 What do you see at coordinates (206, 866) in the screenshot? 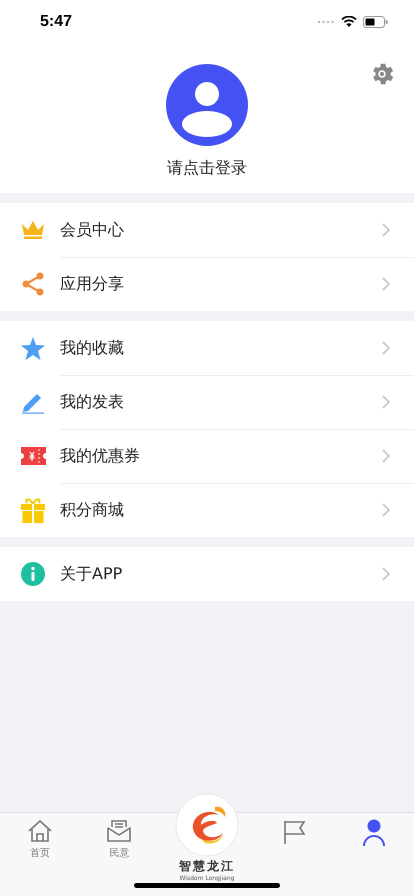
I see `logo-title: 智慧龙江` at bounding box center [206, 866].